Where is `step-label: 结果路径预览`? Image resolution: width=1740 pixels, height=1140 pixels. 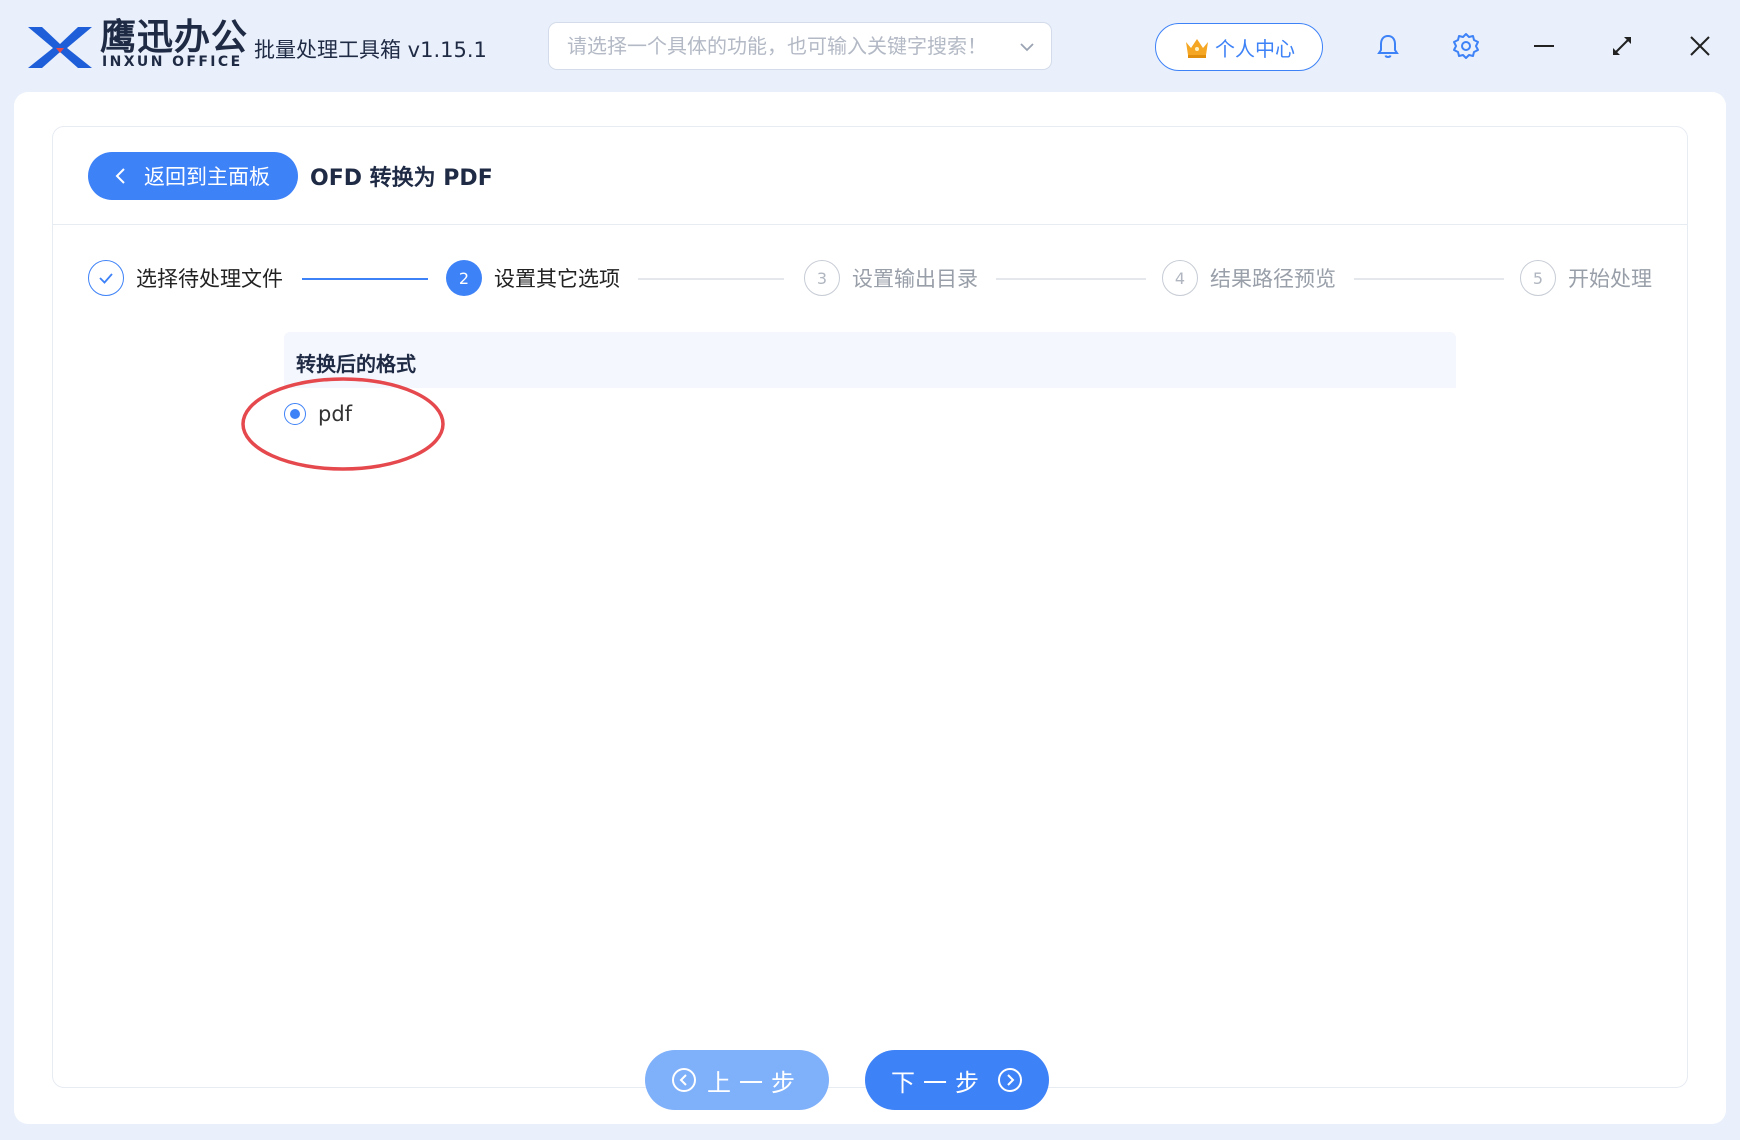
step-label: 结果路径预览 is located at coordinates (1273, 279).